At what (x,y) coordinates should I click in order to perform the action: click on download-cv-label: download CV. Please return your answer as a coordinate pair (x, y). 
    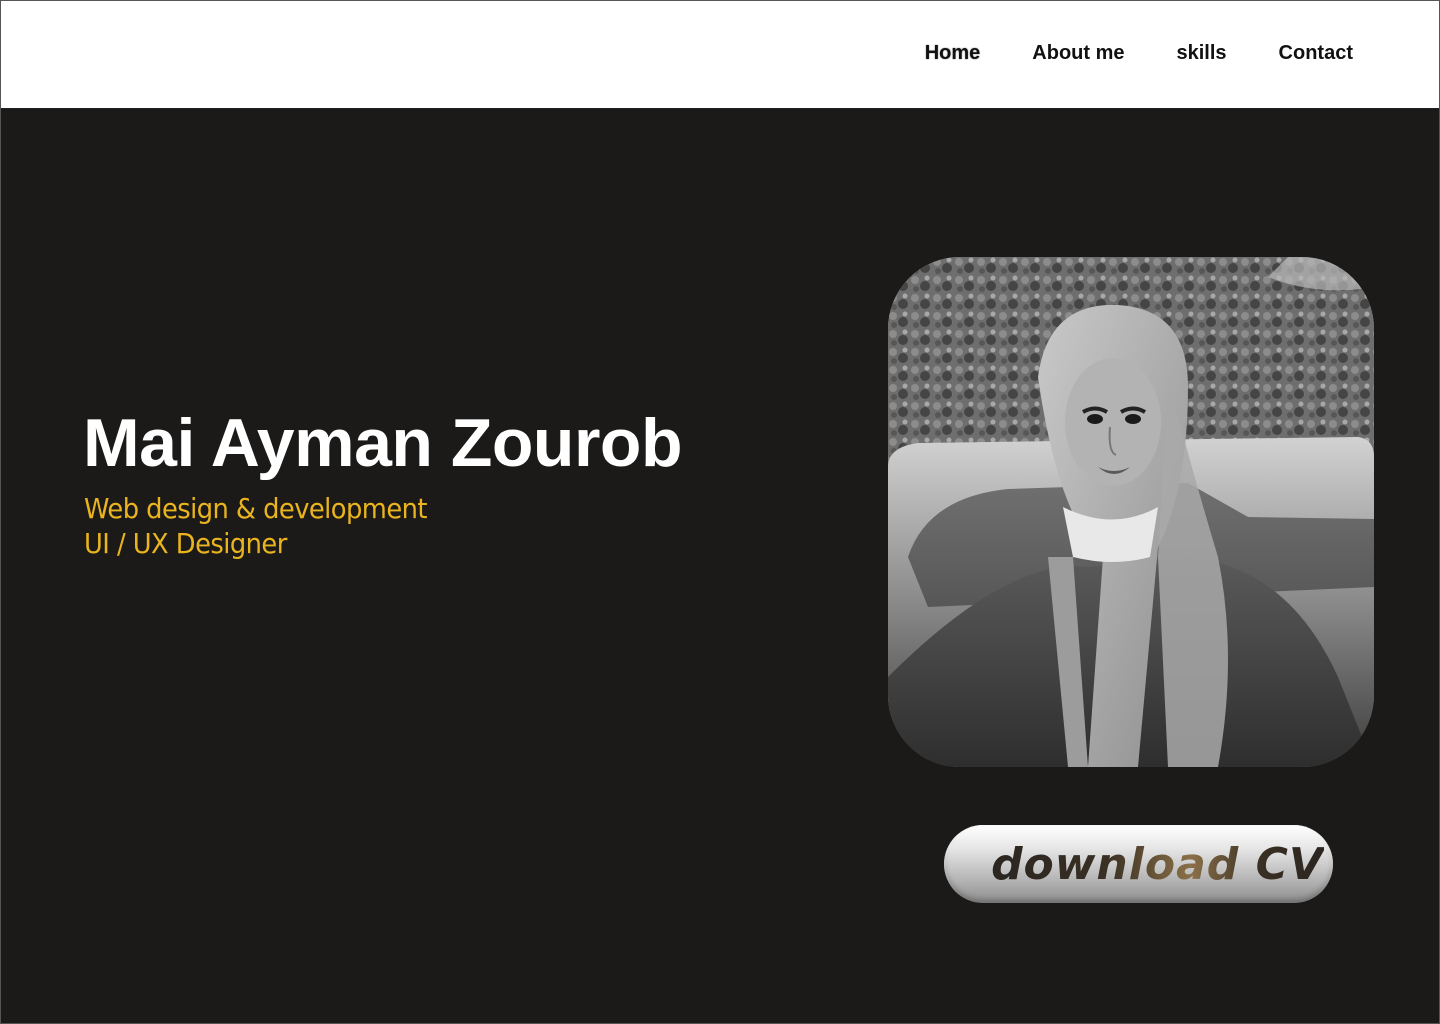
    Looking at the image, I should click on (1157, 864).